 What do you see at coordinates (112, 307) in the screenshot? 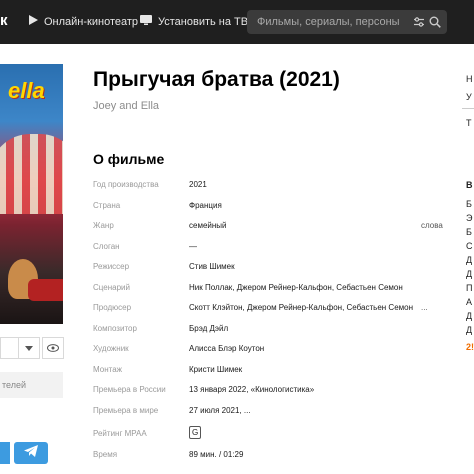
I see `info-label: Продюсер` at bounding box center [112, 307].